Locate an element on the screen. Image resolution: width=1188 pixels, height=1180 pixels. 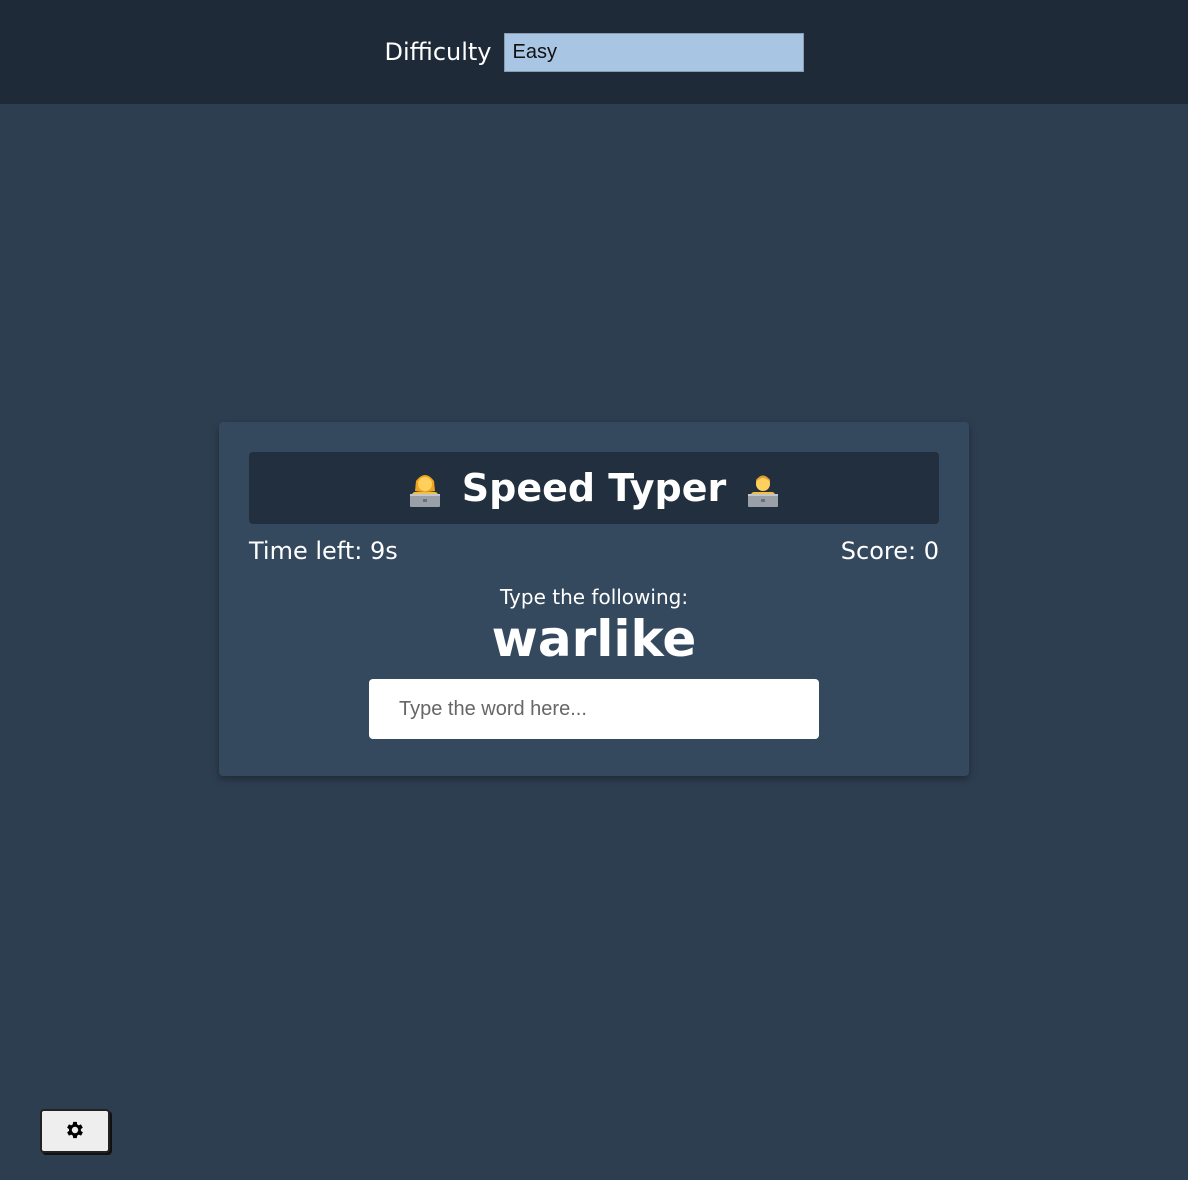
prompt-label: Type the following: is located at coordinates (594, 597).